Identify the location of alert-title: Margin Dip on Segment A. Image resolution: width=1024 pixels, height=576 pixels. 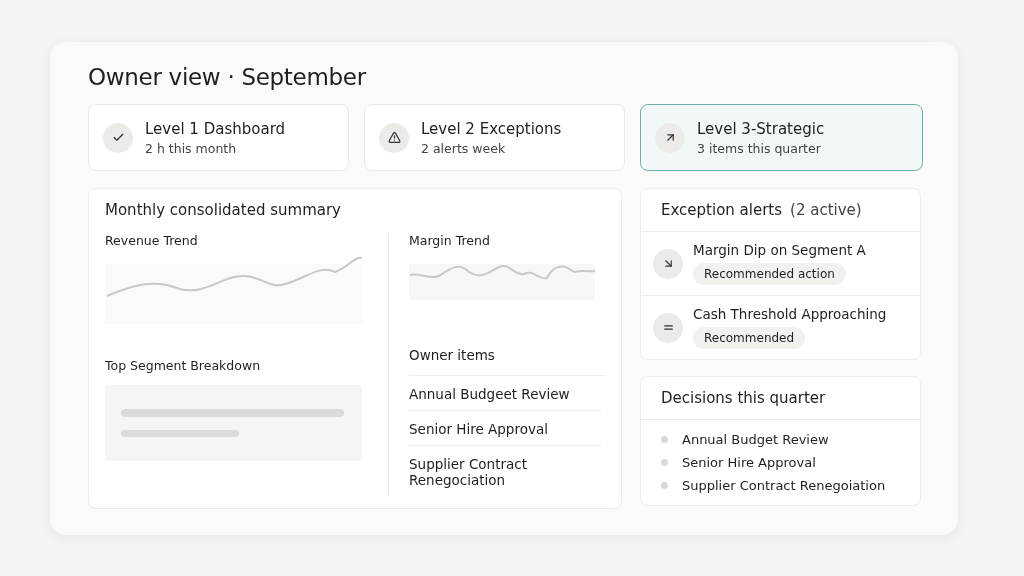
(779, 250).